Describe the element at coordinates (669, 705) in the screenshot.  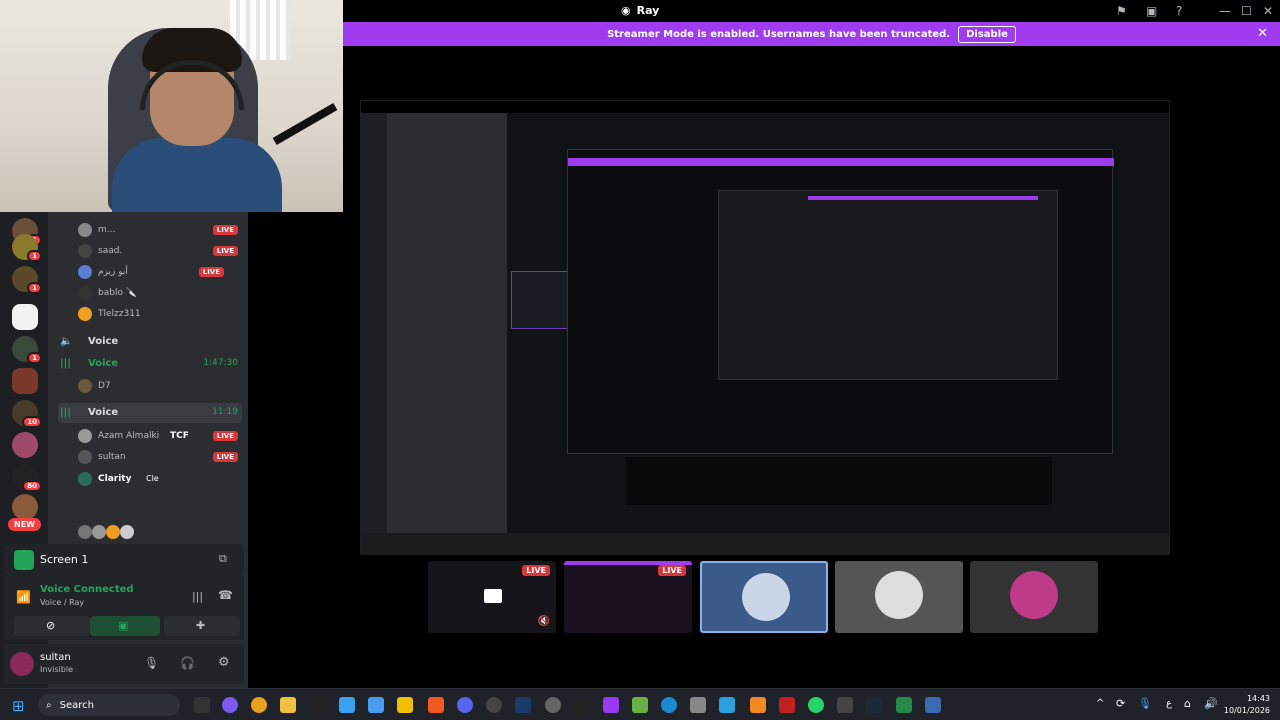
I see `edge-icon` at that location.